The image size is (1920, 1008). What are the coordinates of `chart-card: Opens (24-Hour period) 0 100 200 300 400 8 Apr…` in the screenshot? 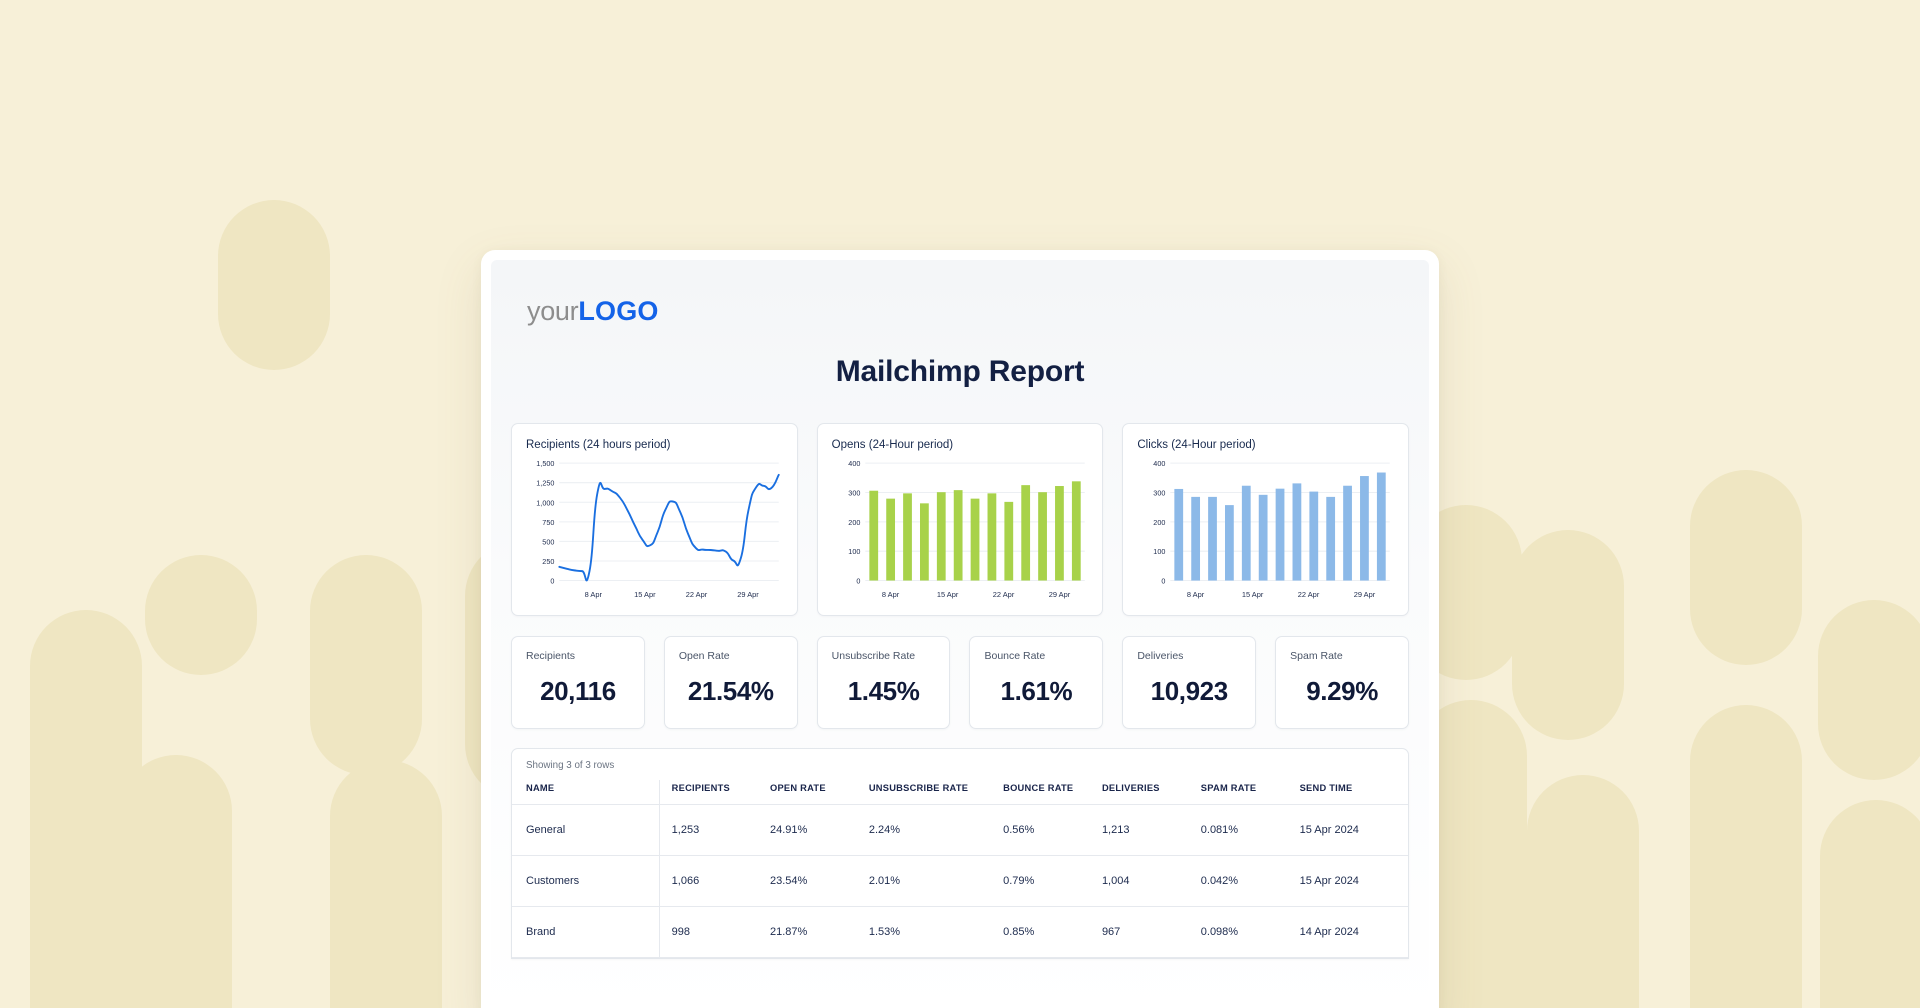 It's located at (960, 519).